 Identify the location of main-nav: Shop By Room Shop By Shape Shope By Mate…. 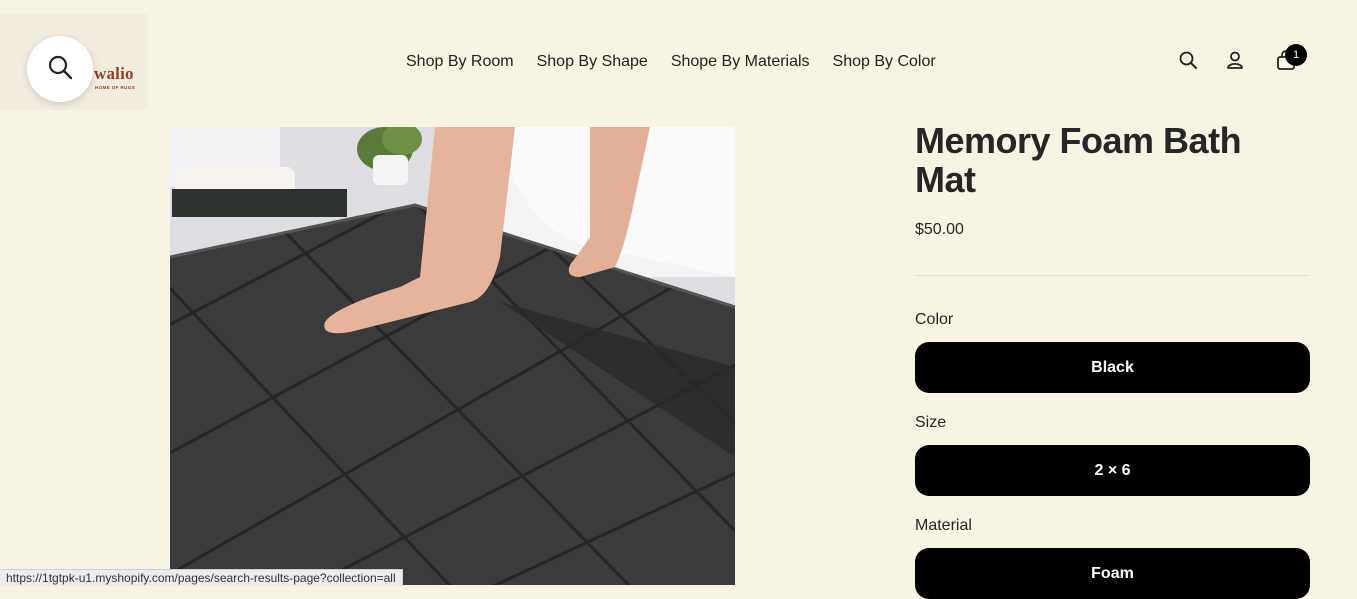
(682, 62).